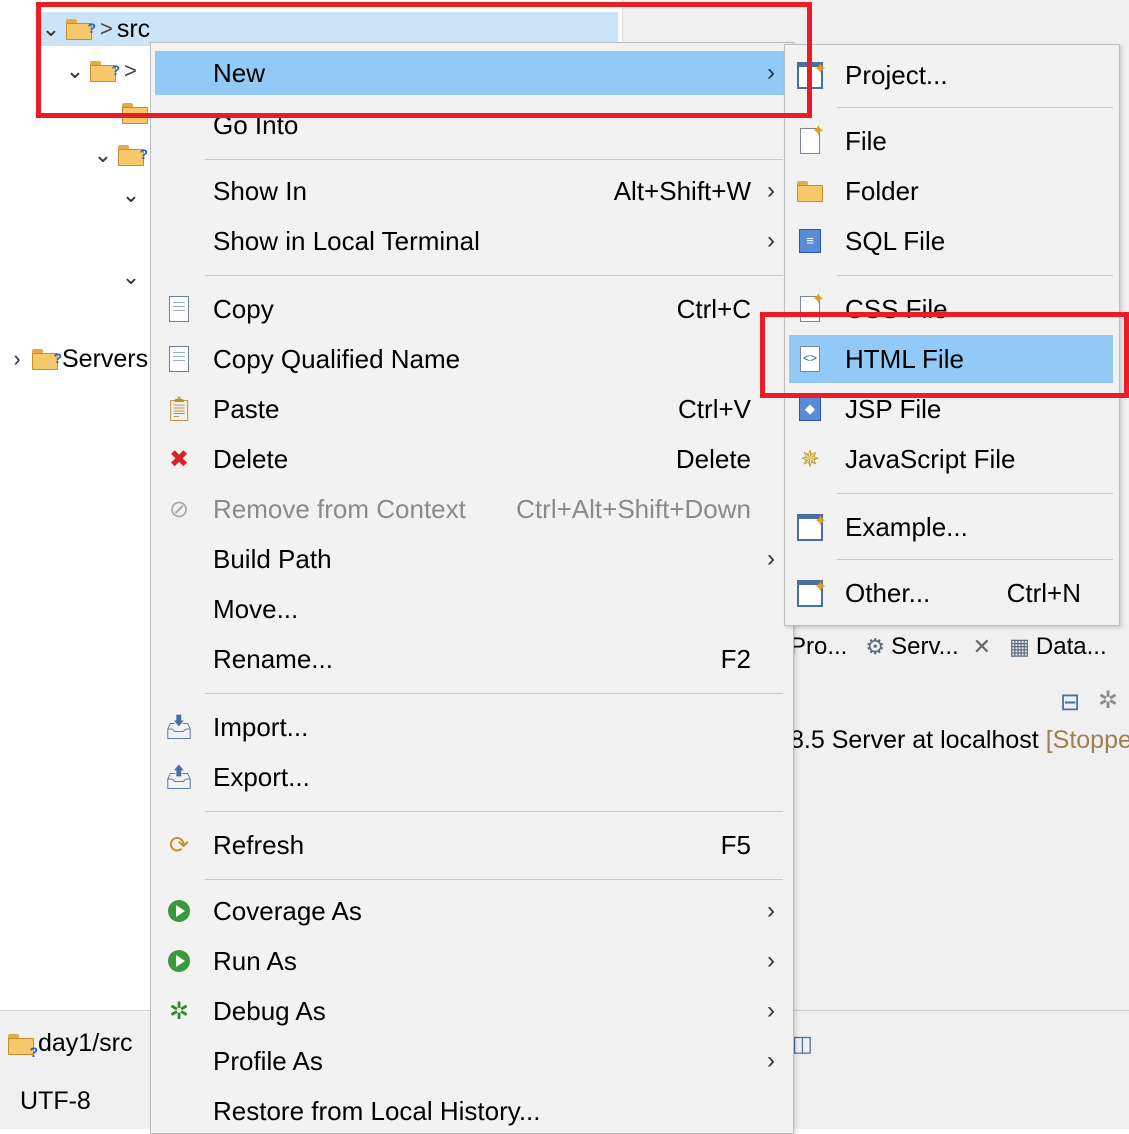  Describe the element at coordinates (471, 961) in the screenshot. I see `menu-item-run-as: Run As ›` at that location.